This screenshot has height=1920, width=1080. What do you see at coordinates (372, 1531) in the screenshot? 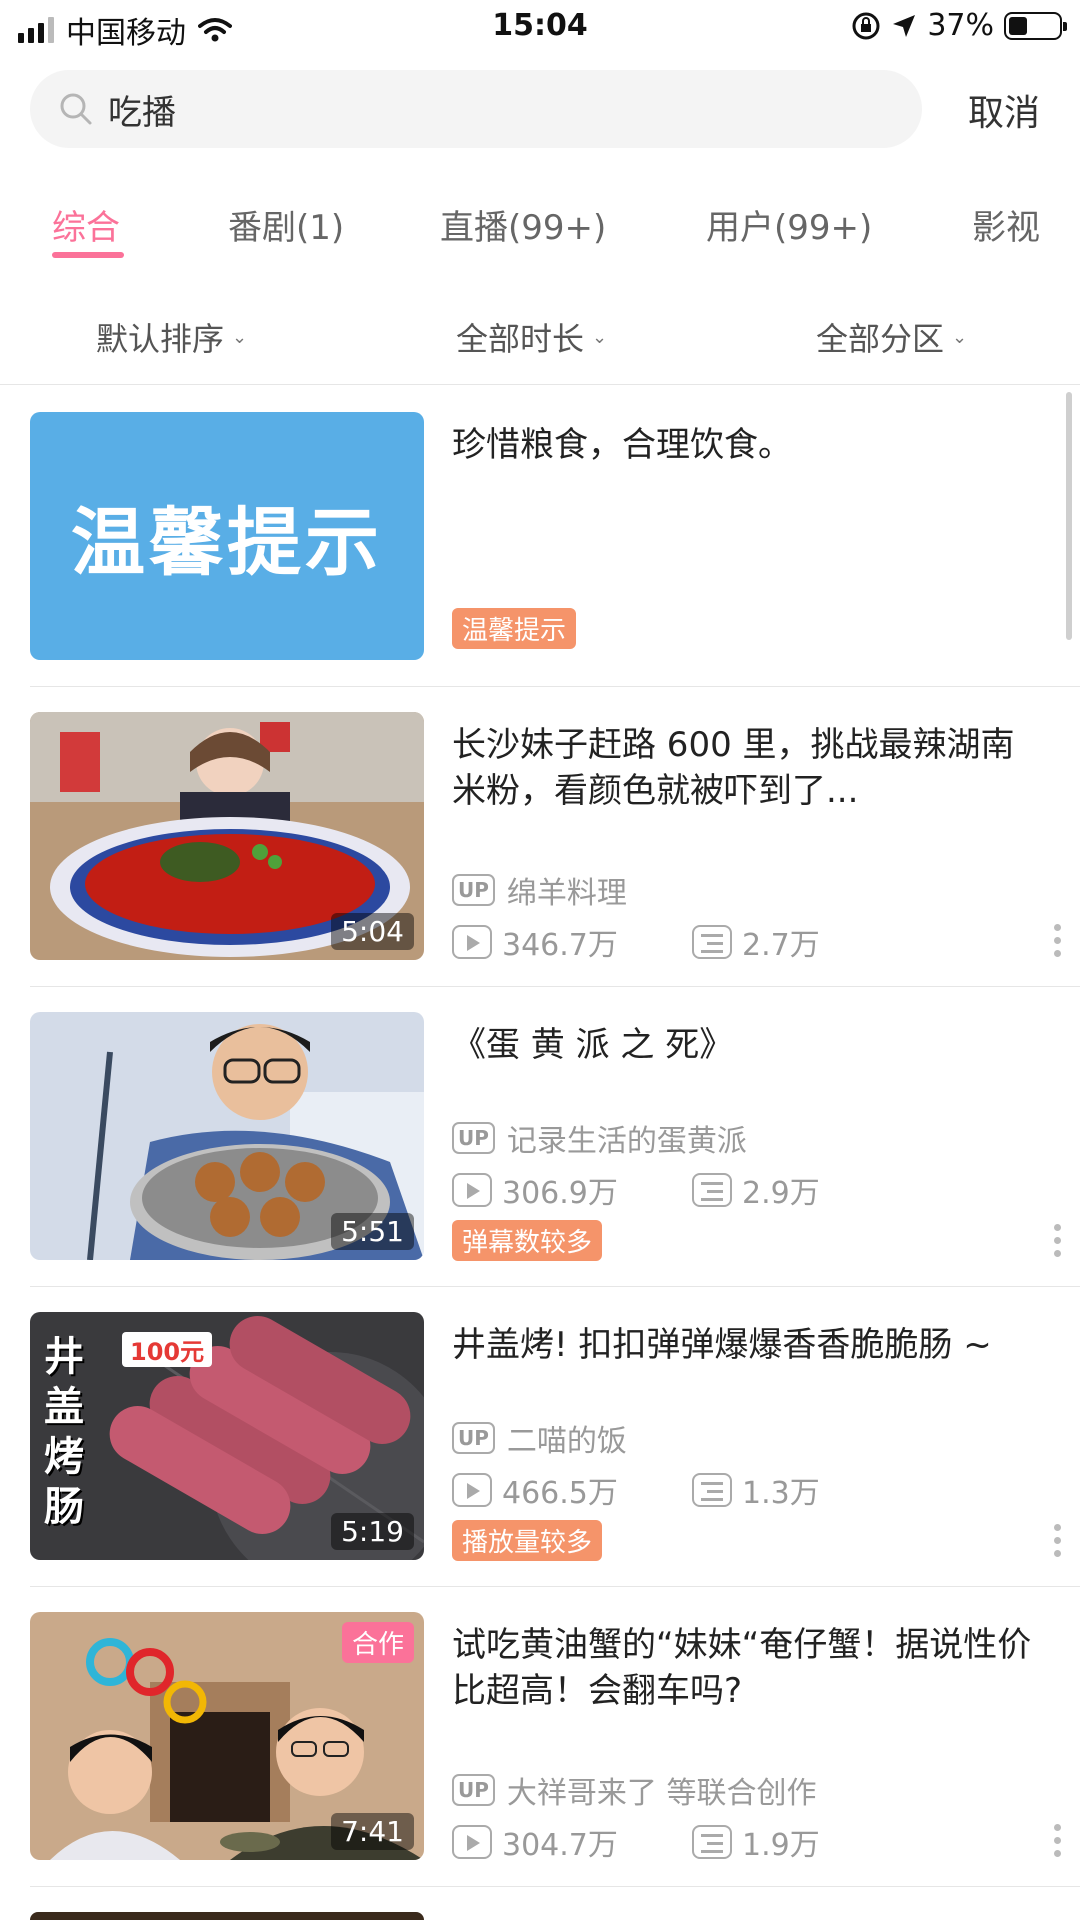
I see `video-duration: 5:19` at bounding box center [372, 1531].